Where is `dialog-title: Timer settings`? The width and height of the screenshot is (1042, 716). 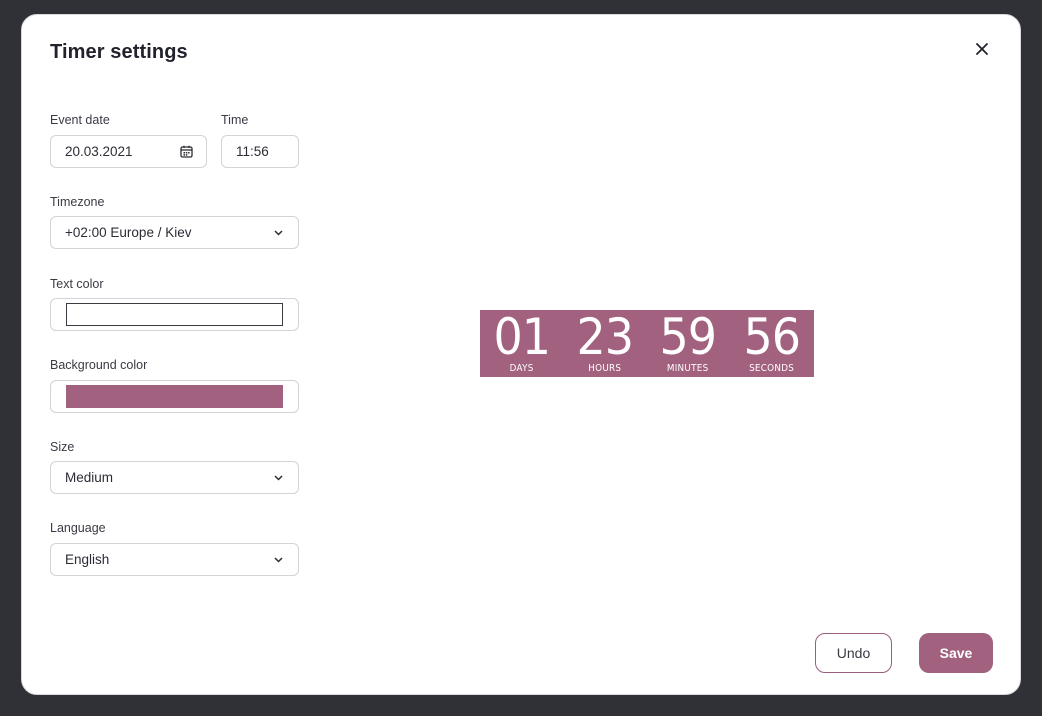
dialog-title: Timer settings is located at coordinates (119, 52).